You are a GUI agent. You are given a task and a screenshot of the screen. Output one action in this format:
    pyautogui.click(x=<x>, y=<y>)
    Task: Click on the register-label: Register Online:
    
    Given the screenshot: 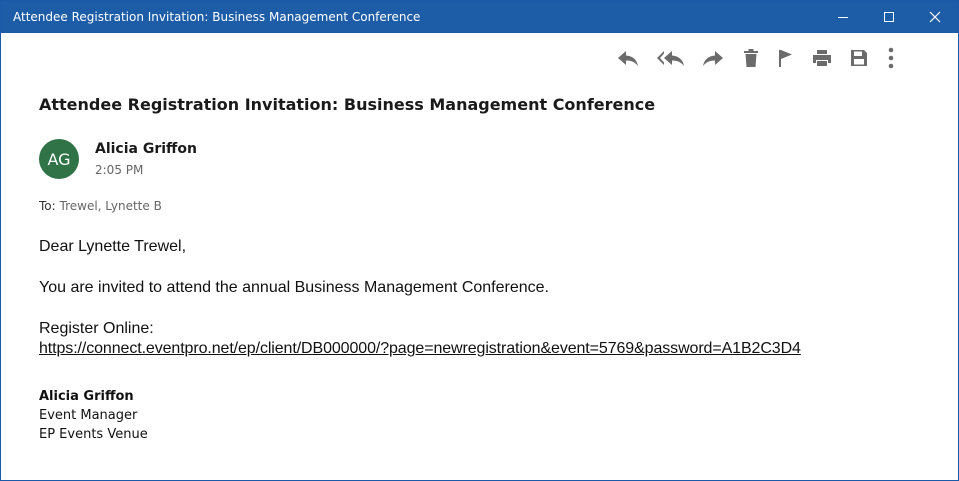 What is the action you would take?
    pyautogui.click(x=96, y=328)
    